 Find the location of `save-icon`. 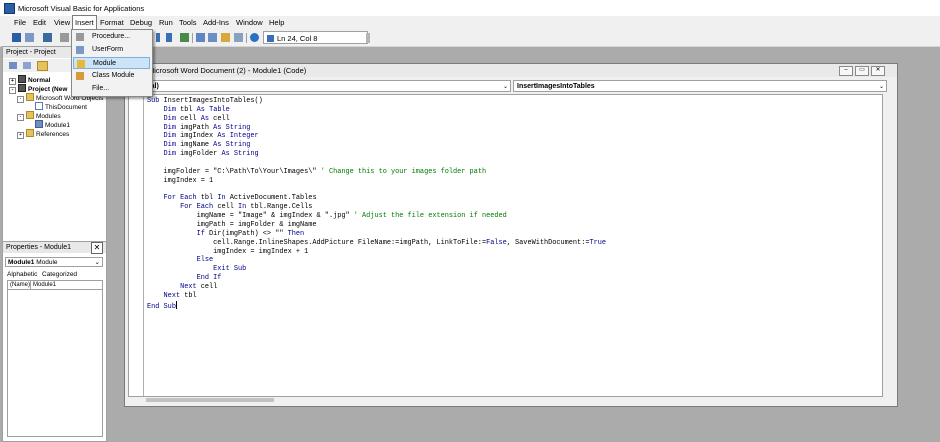

save-icon is located at coordinates (47, 37).